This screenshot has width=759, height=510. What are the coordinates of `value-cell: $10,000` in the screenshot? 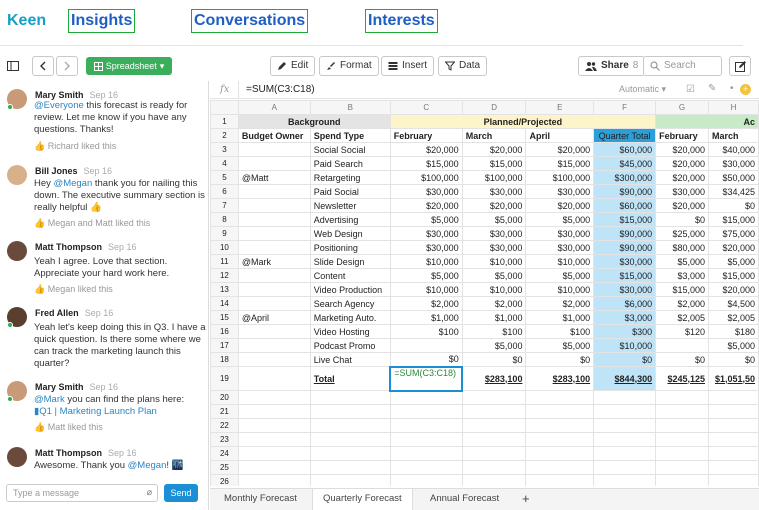 It's located at (494, 289).